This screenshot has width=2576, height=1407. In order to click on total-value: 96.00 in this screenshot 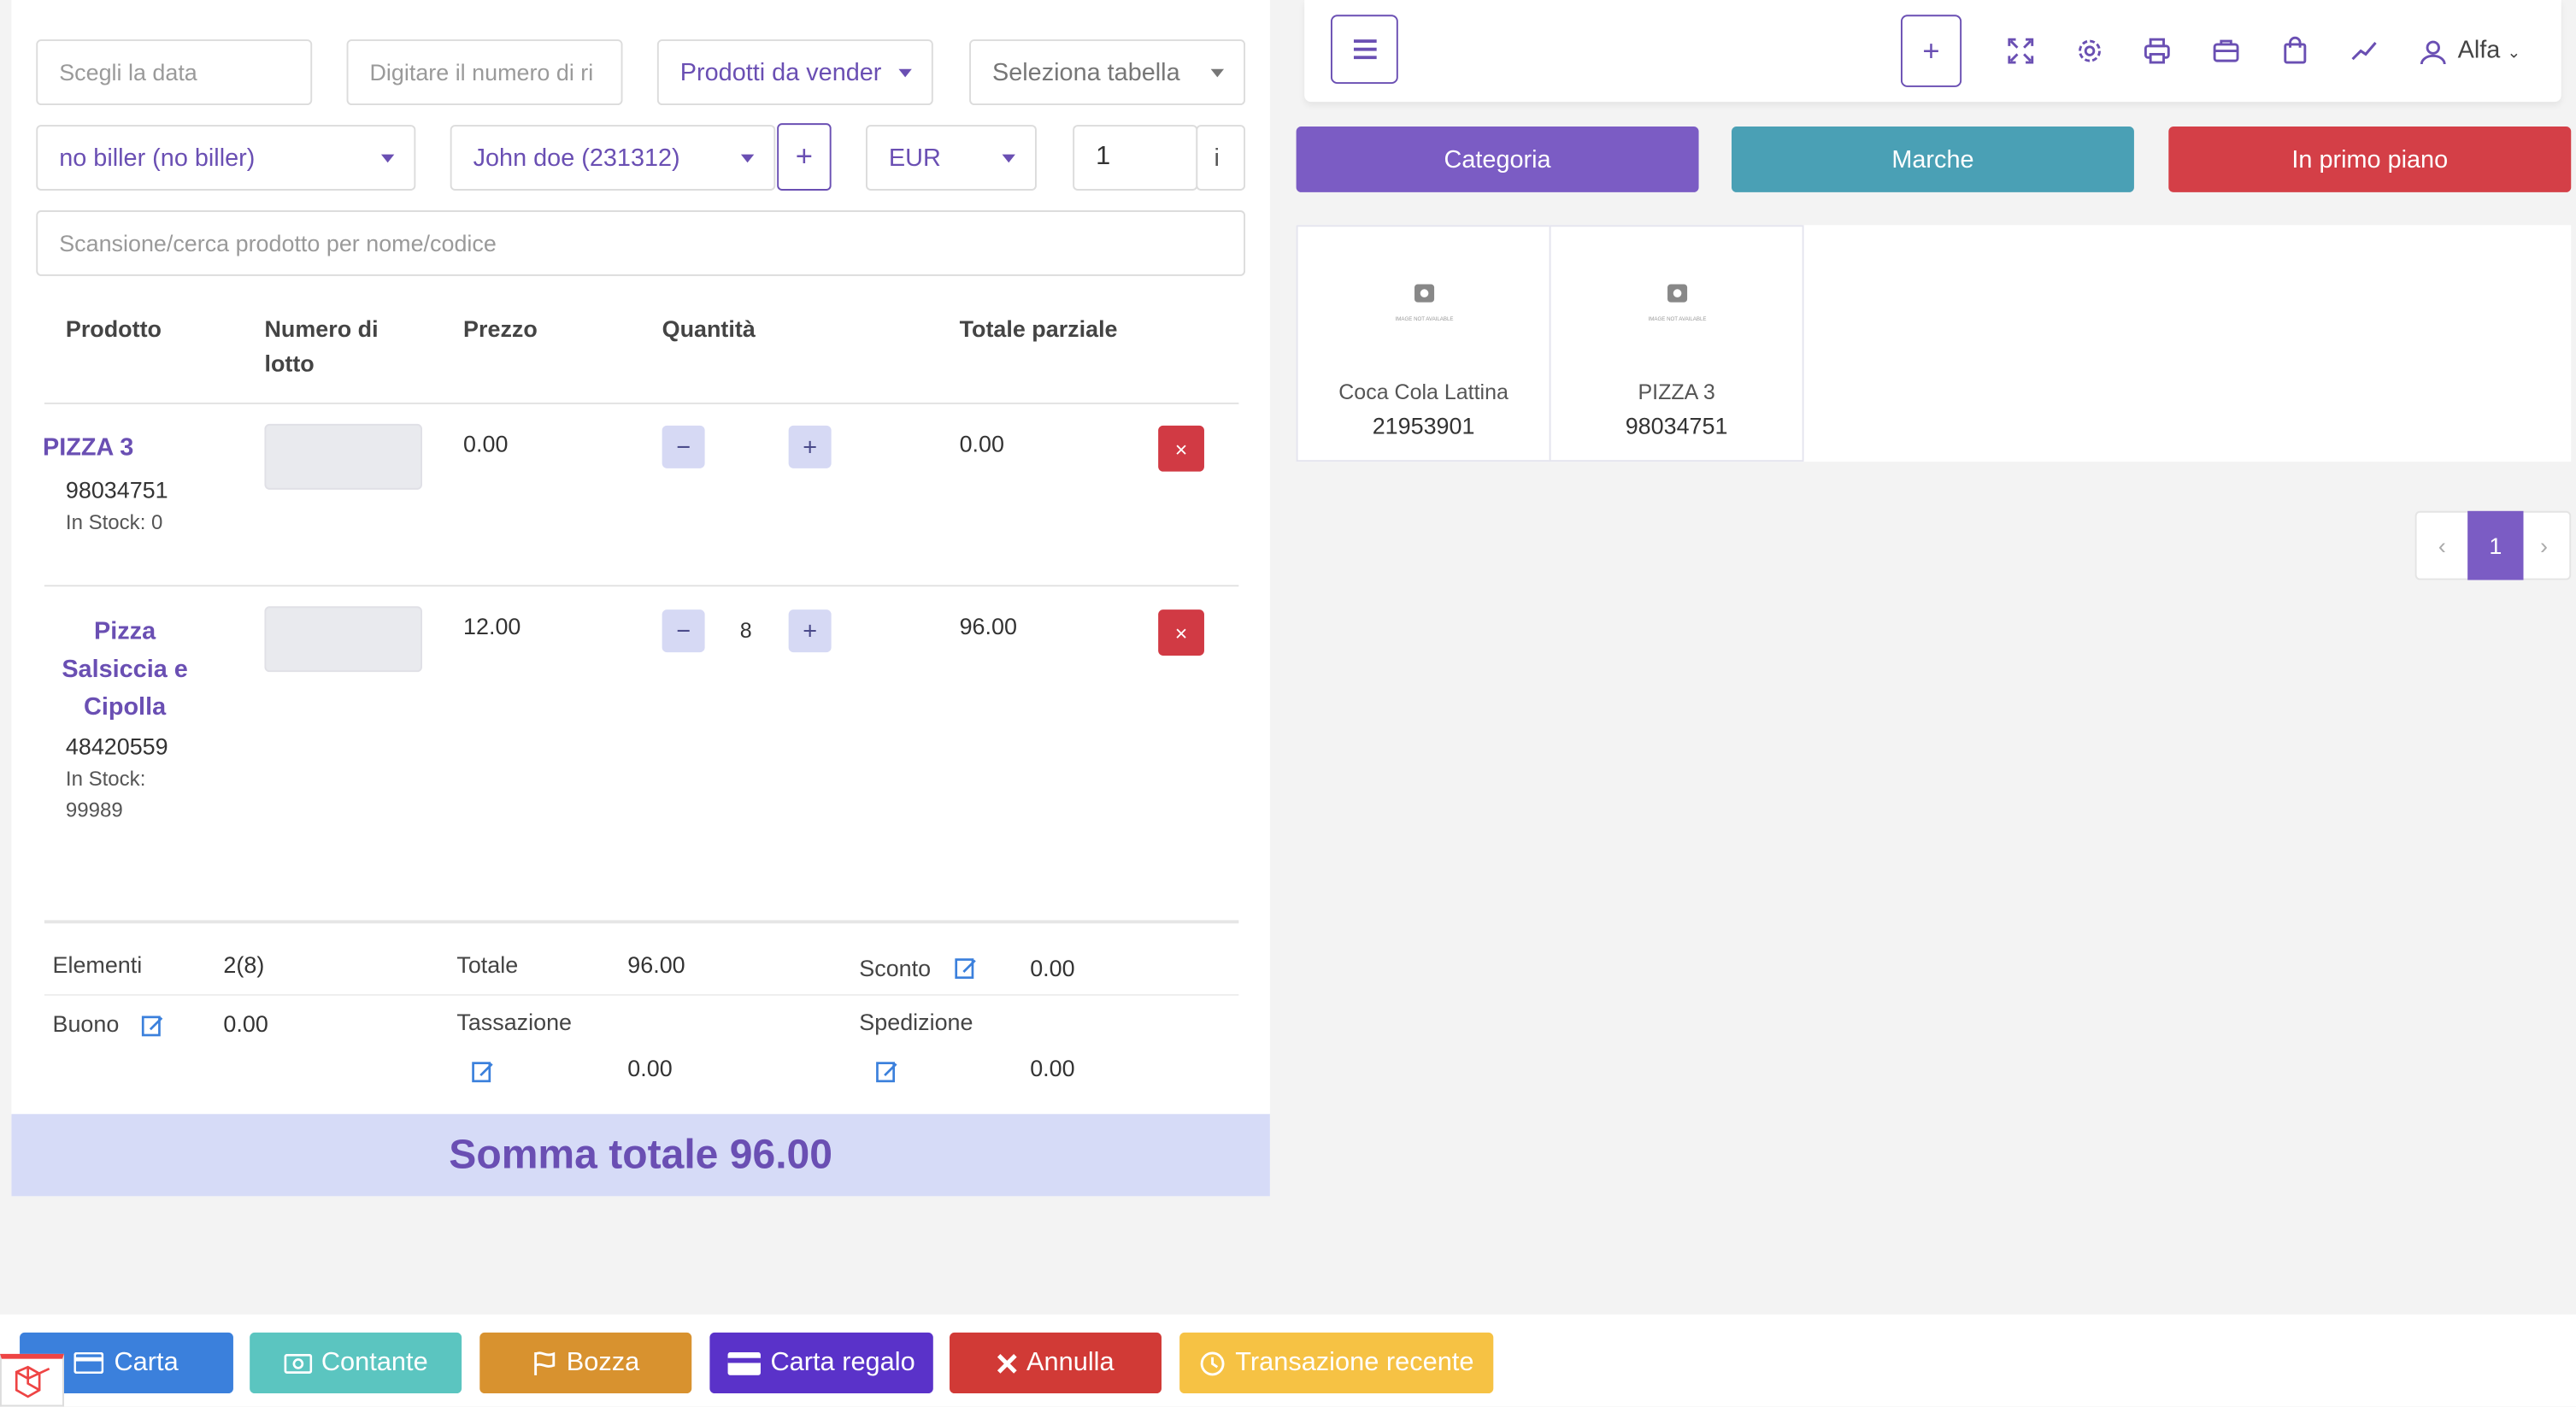, I will do `click(656, 965)`.